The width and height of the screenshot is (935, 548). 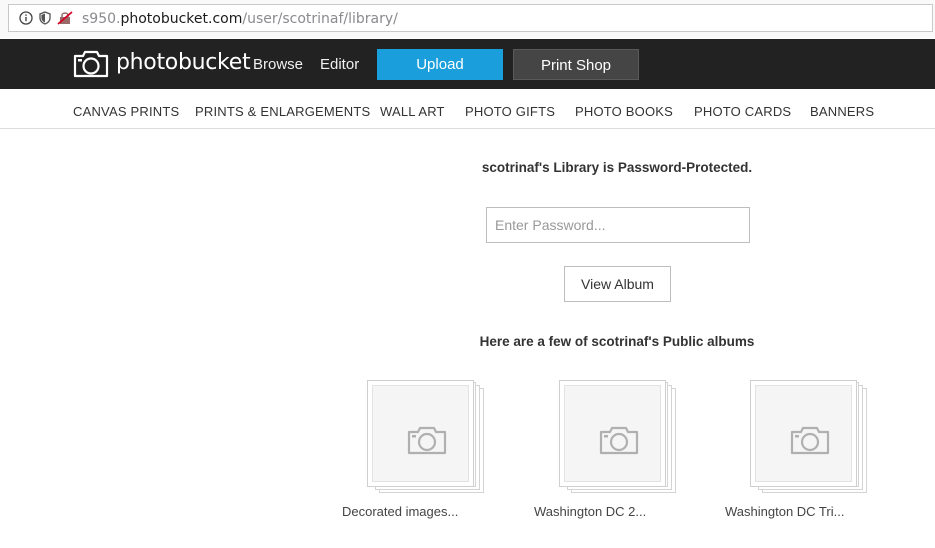 What do you see at coordinates (282, 111) in the screenshot?
I see `subnav-prints-enlargements: PRINTS & ENLARGEMENTS` at bounding box center [282, 111].